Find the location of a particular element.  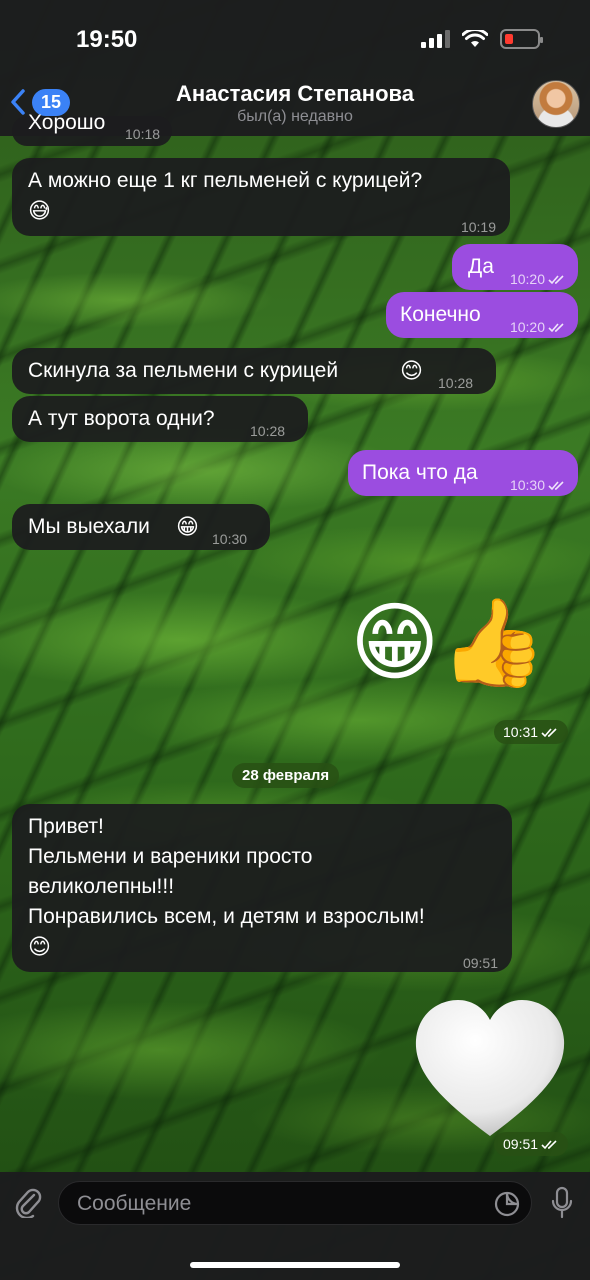

message-outgoing: Да 10:20 is located at coordinates (515, 267).